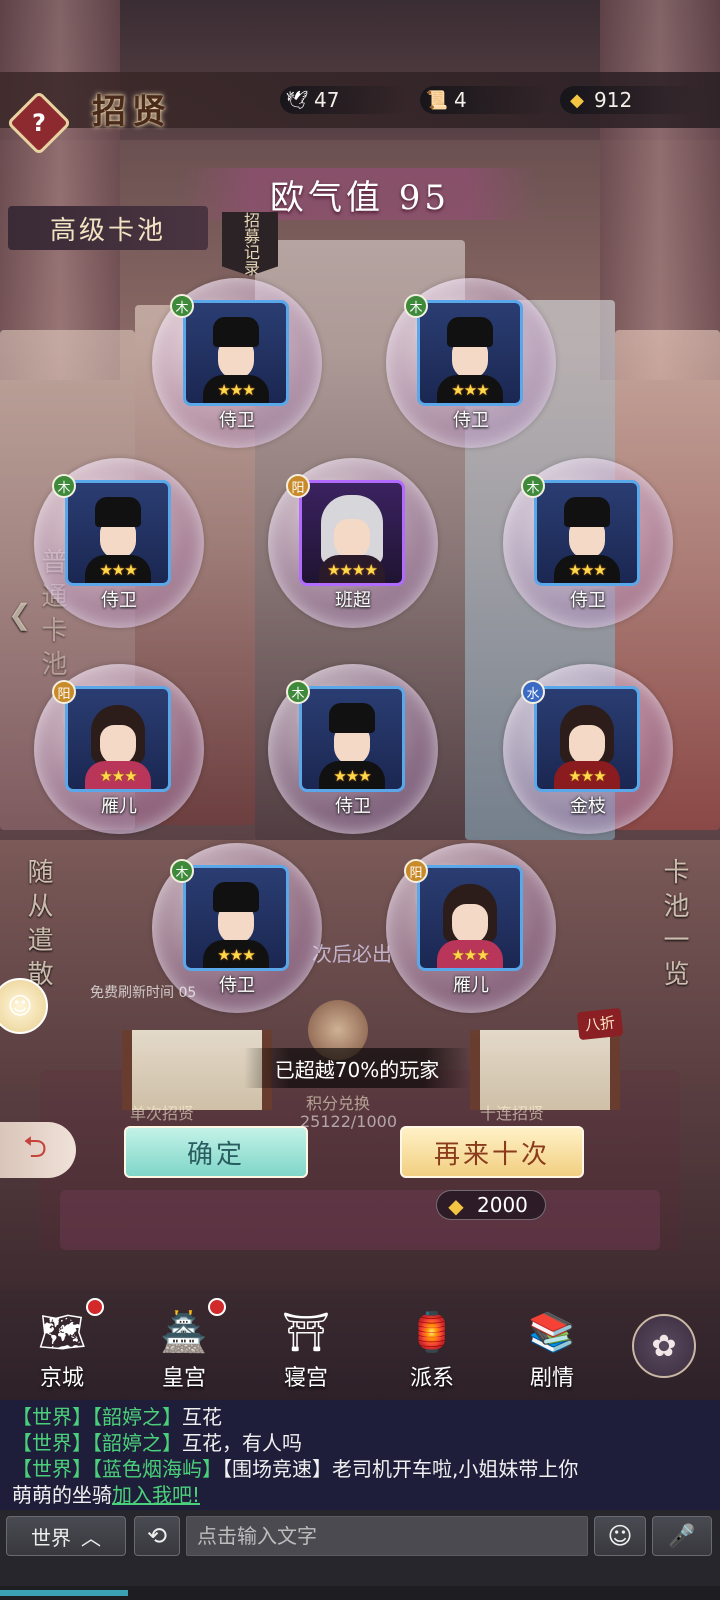  Describe the element at coordinates (187, 993) in the screenshot. I see `free-refresh-time: 05` at that location.